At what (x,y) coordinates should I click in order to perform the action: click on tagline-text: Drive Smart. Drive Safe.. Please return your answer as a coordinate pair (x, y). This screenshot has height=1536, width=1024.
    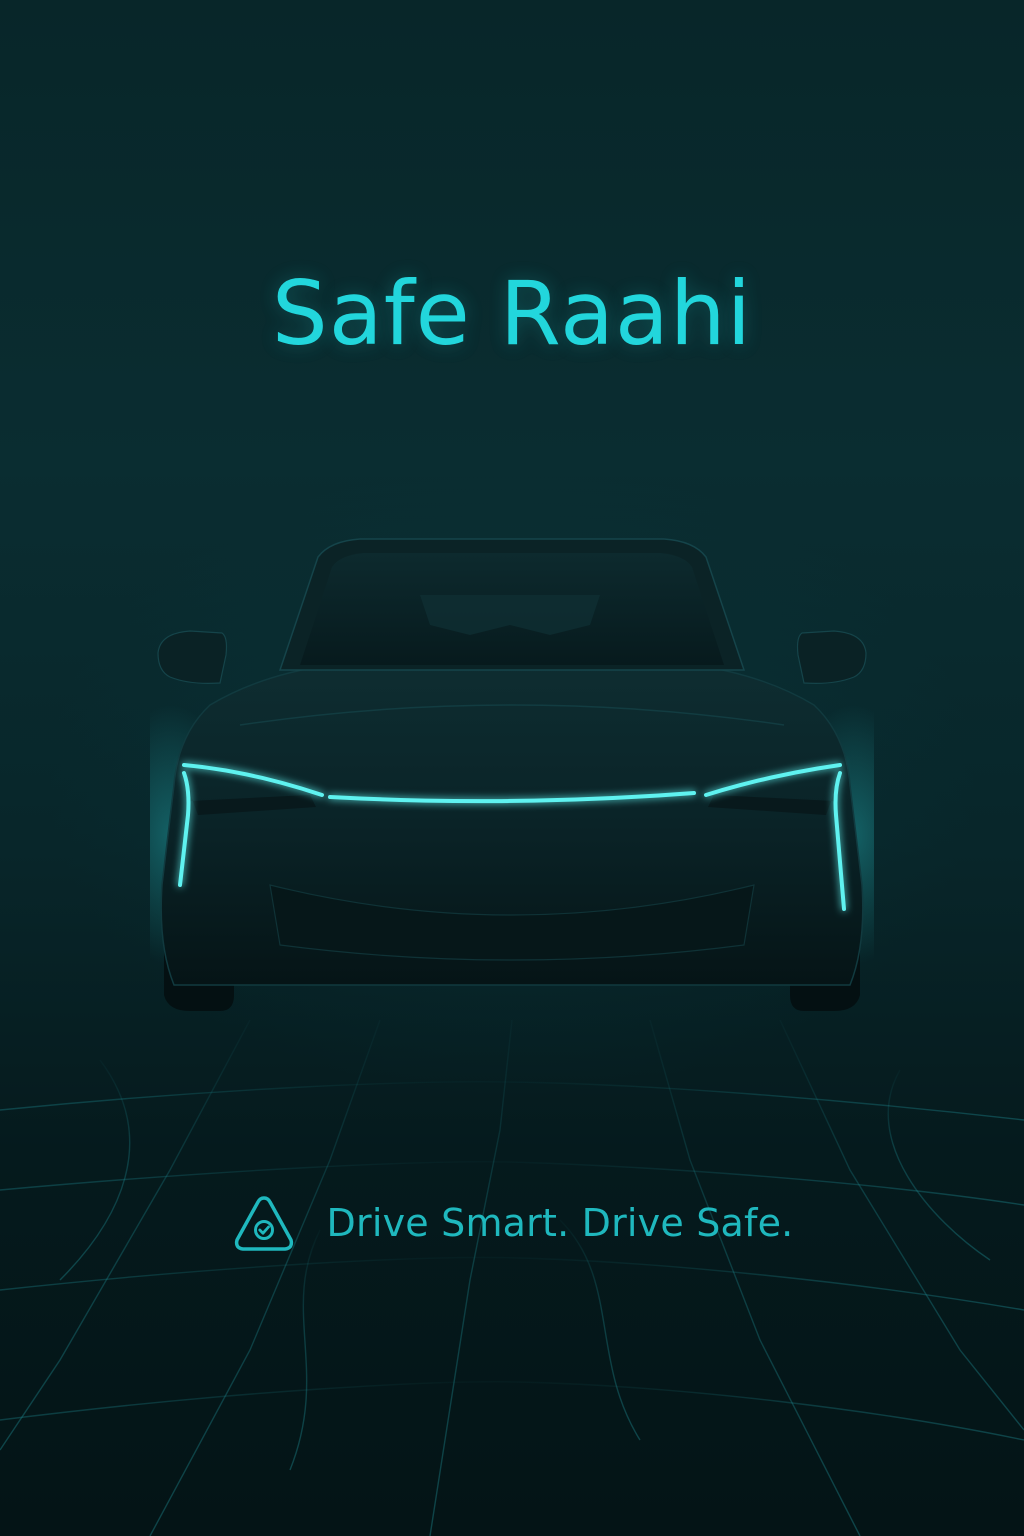
    Looking at the image, I should click on (560, 1223).